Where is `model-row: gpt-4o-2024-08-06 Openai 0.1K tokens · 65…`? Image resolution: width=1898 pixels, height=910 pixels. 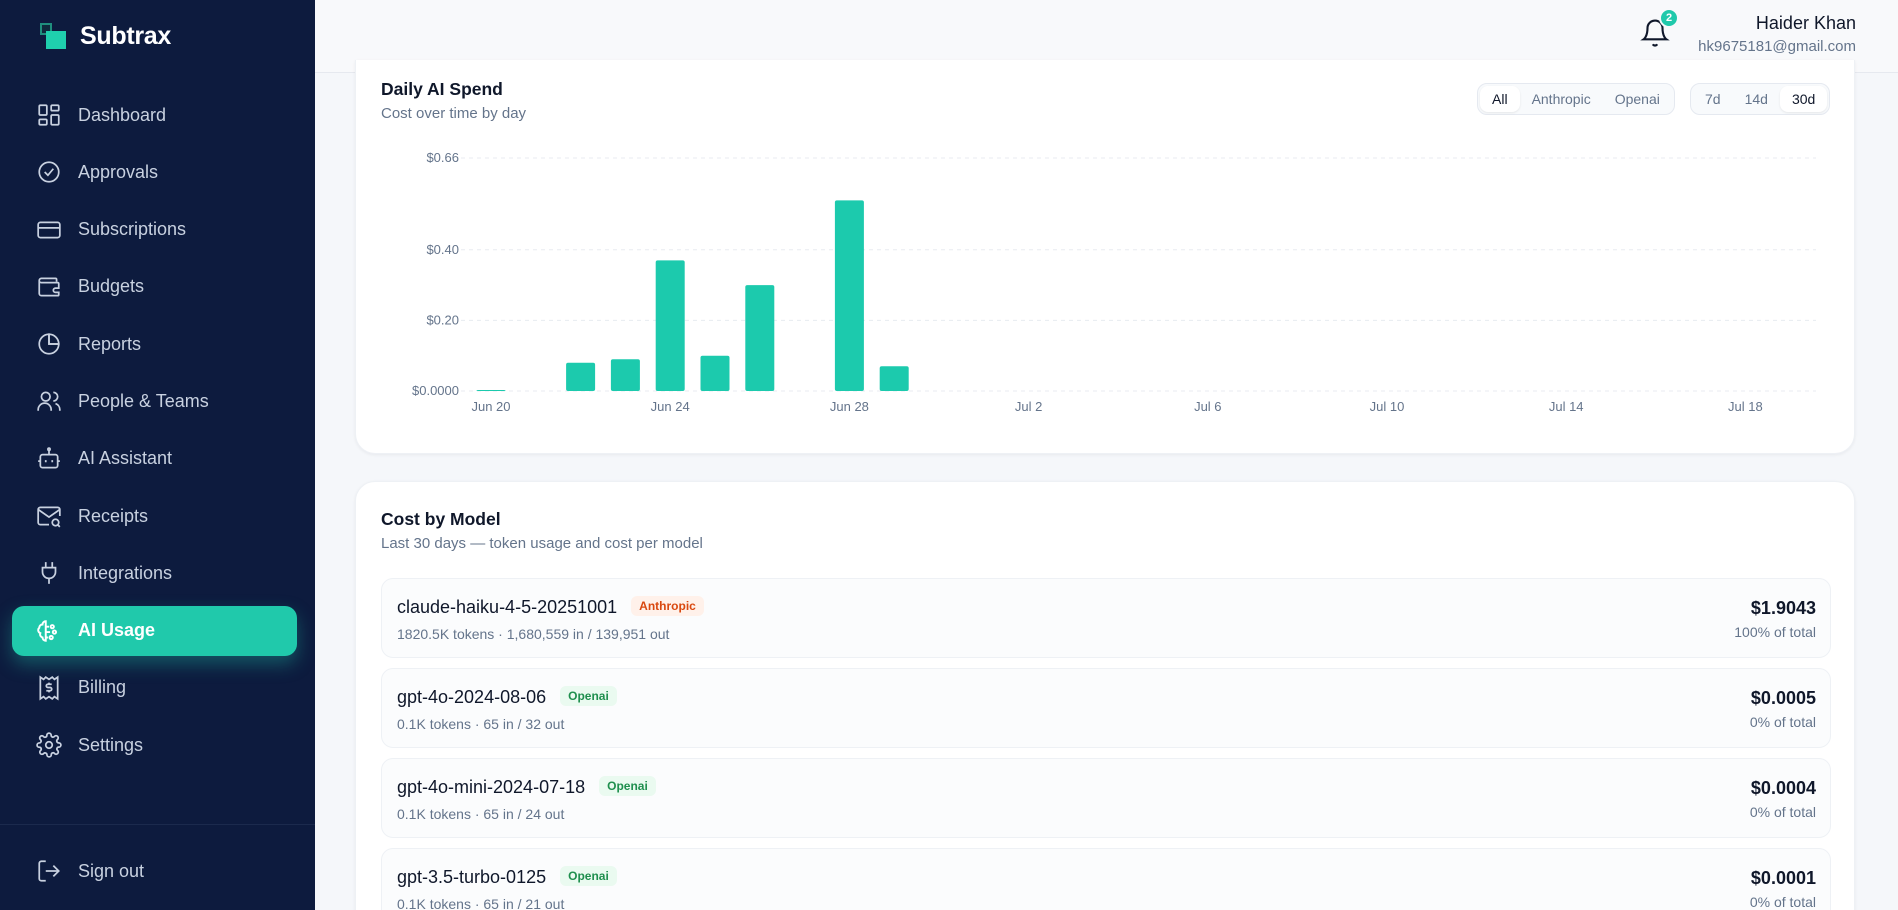
model-row: gpt-4o-2024-08-06 Openai 0.1K tokens · 65… is located at coordinates (1106, 708).